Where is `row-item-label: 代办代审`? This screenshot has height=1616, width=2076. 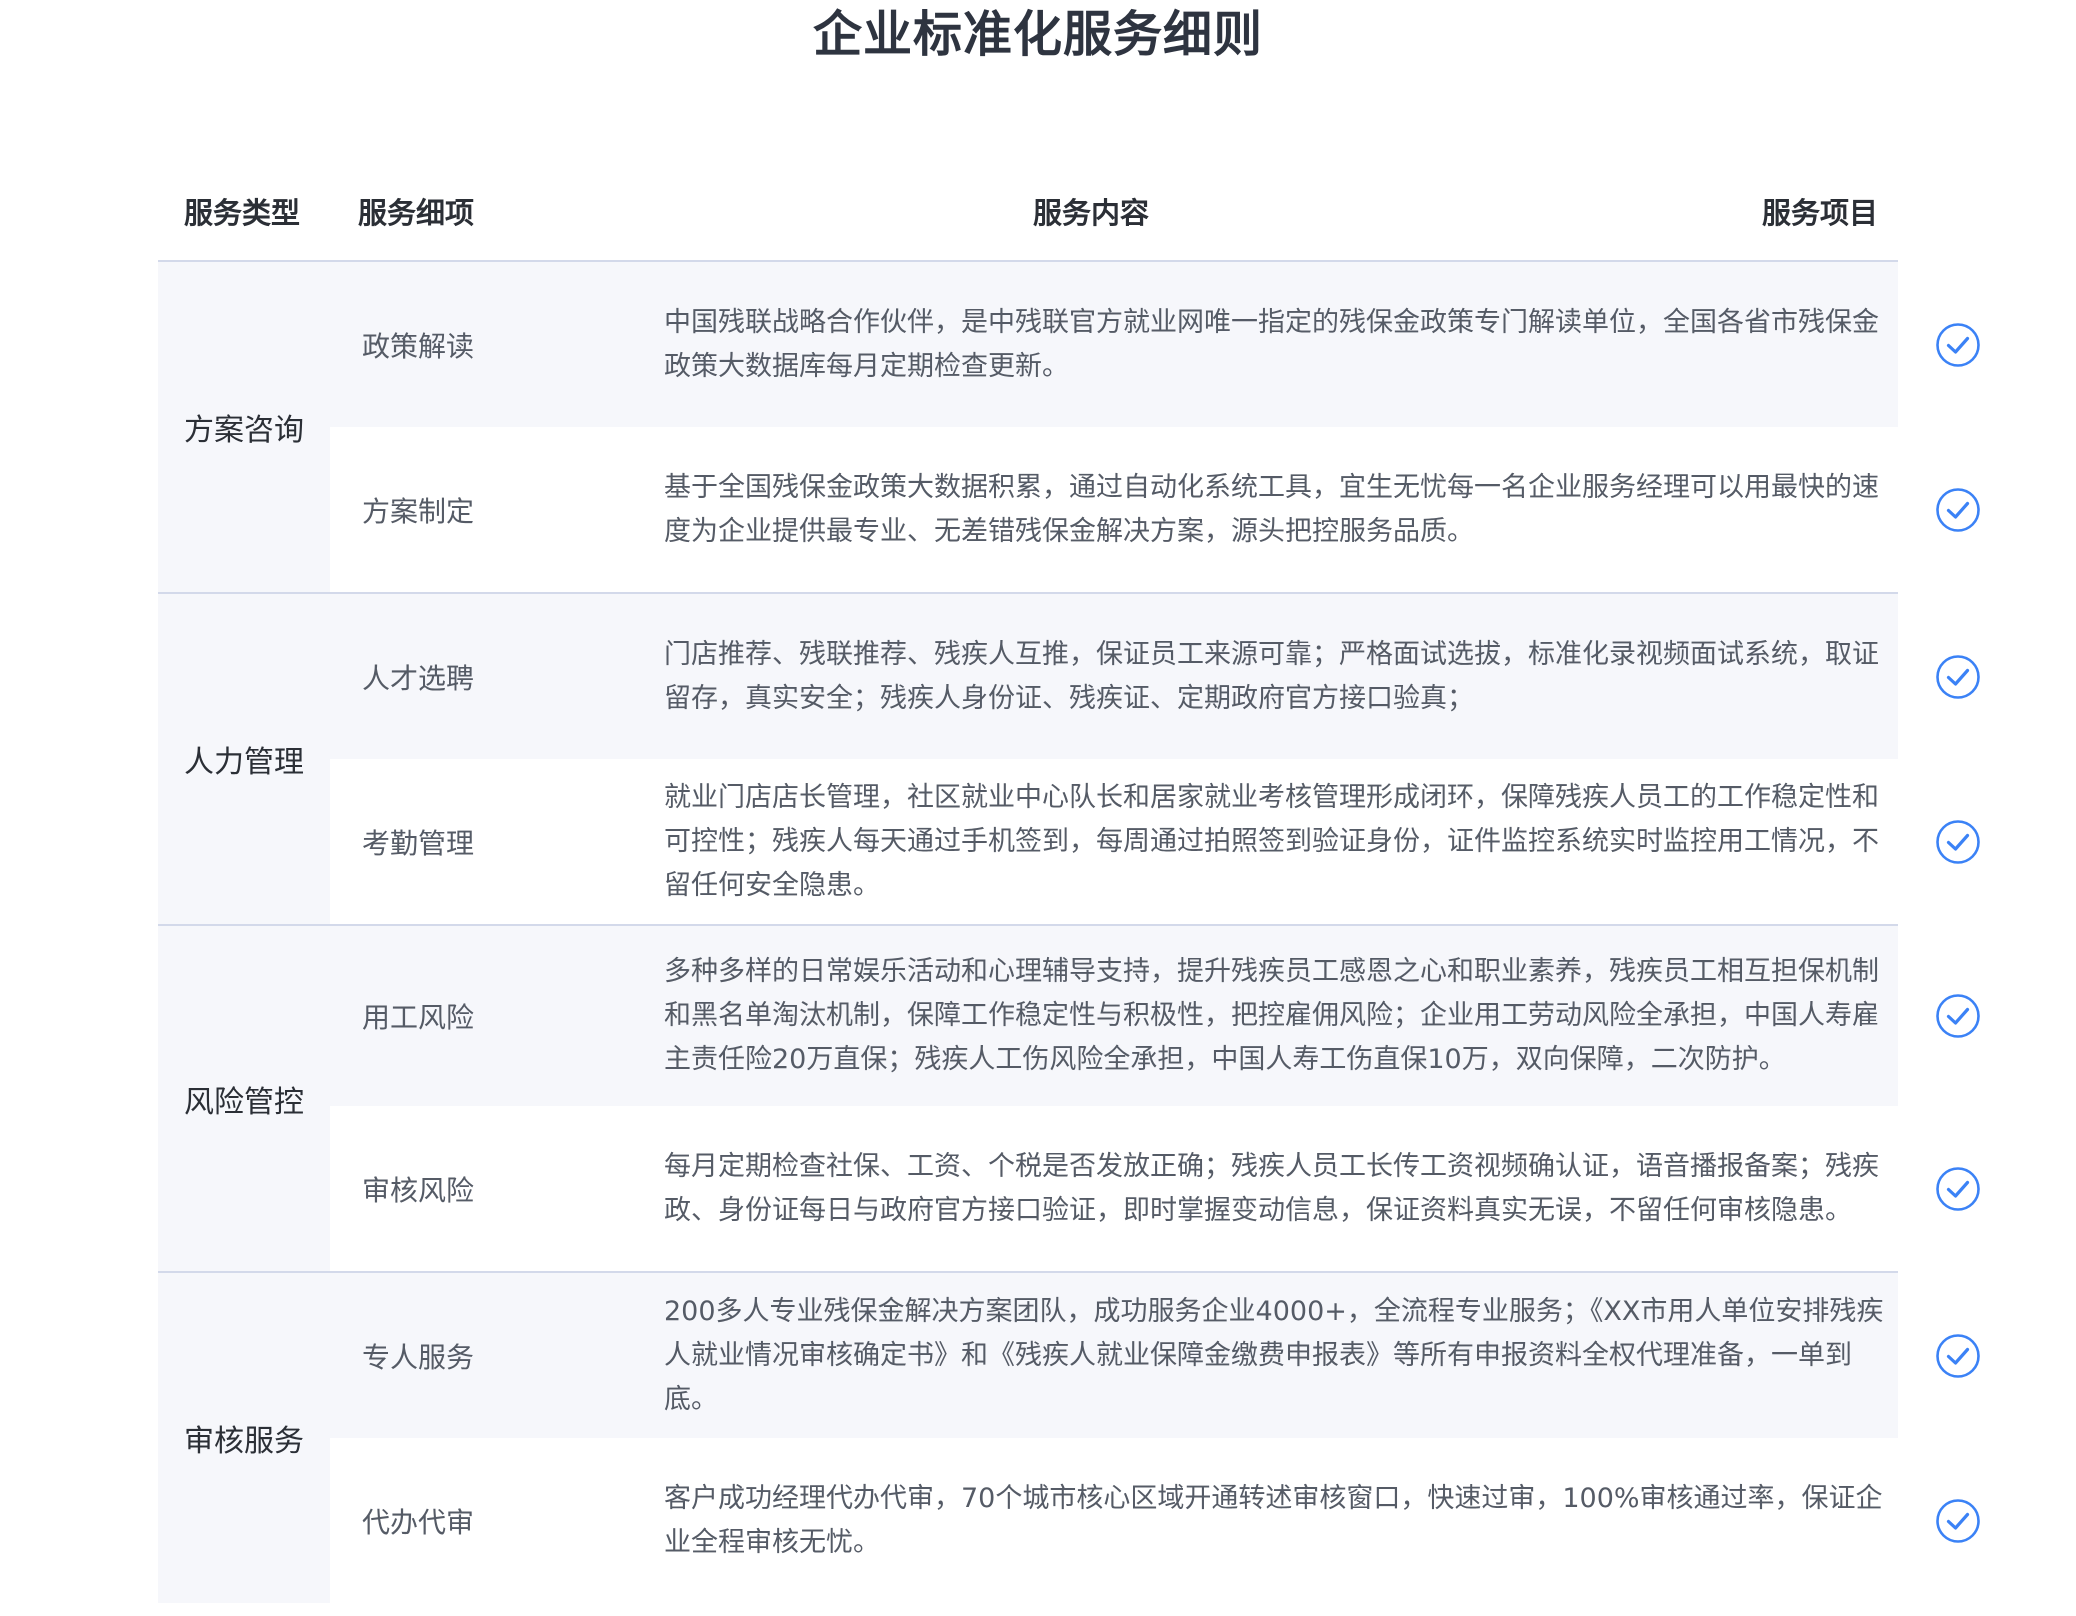
row-item-label: 代办代审 is located at coordinates (418, 1522).